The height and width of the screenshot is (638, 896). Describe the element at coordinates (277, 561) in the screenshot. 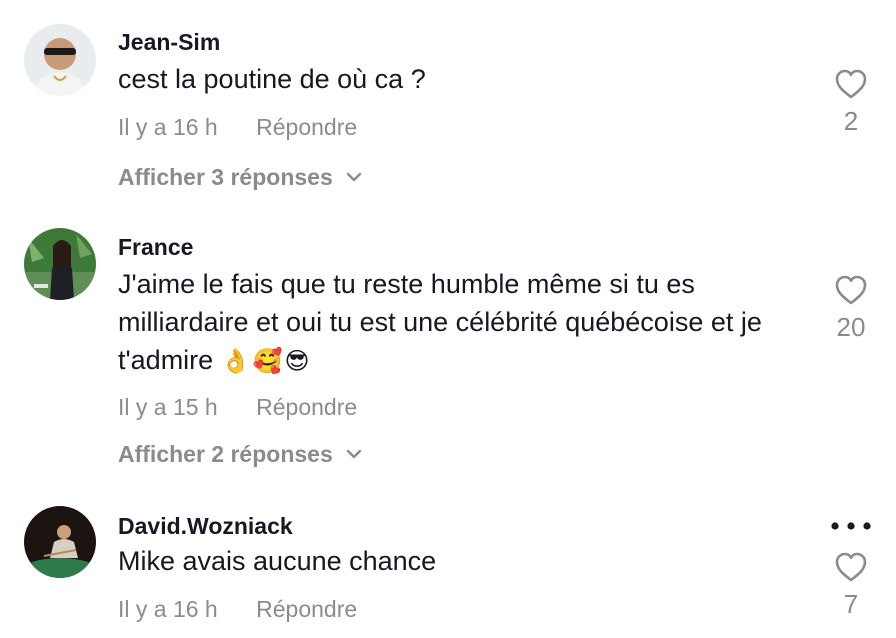

I see `comment-text: Mike avais aucune chance` at that location.